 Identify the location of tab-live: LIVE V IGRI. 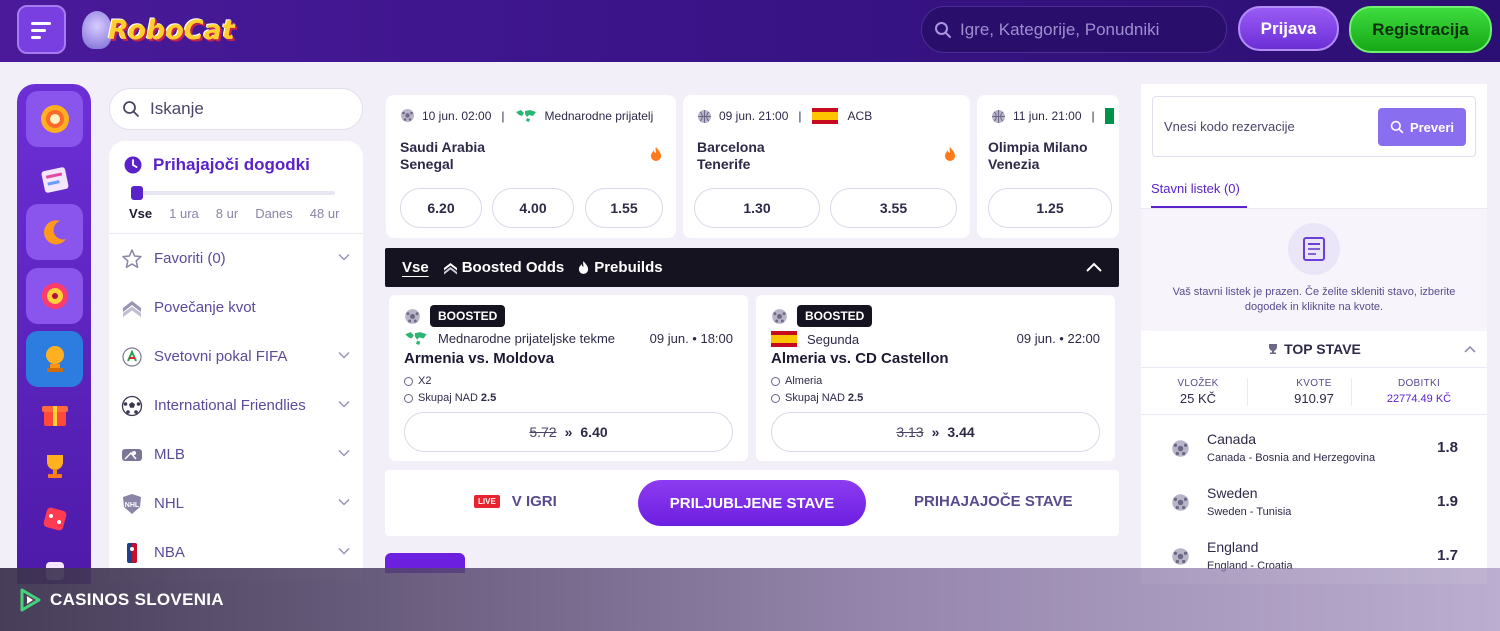
(515, 501).